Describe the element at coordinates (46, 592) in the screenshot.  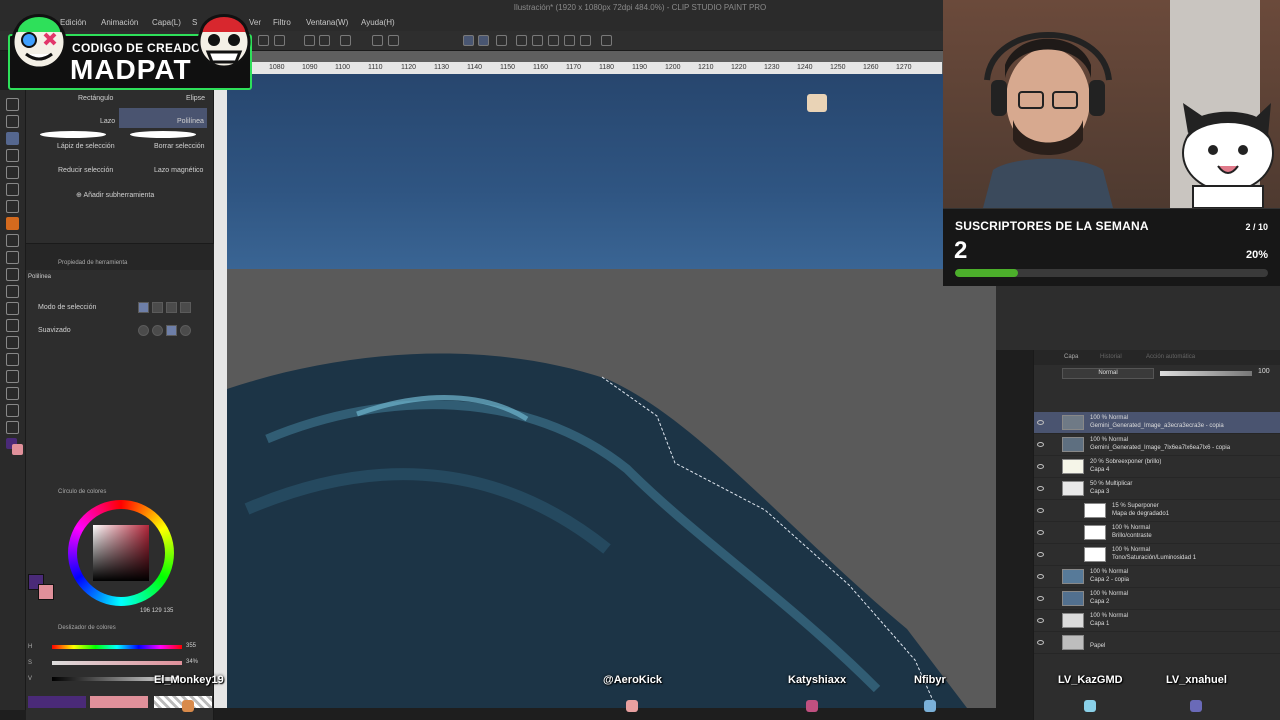
I see `sub-color` at that location.